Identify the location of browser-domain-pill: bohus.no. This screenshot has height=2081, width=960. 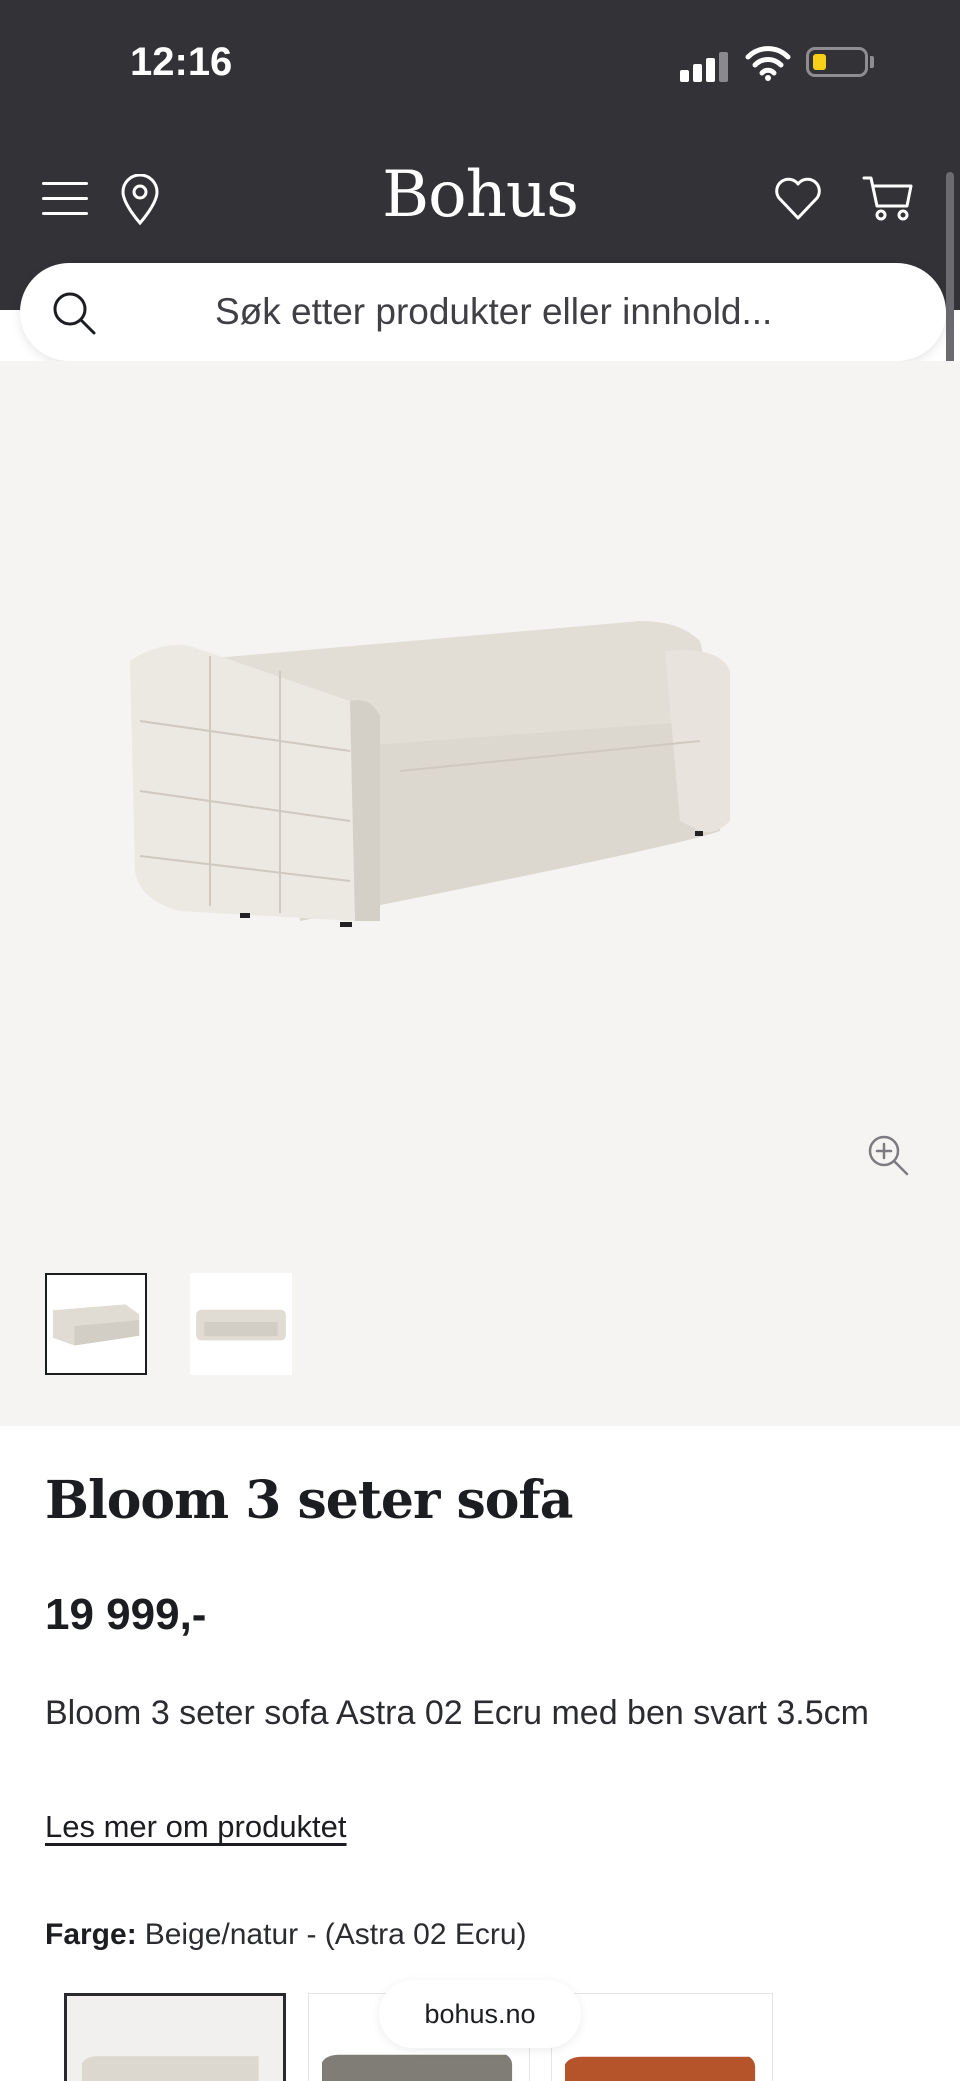
(480, 2014).